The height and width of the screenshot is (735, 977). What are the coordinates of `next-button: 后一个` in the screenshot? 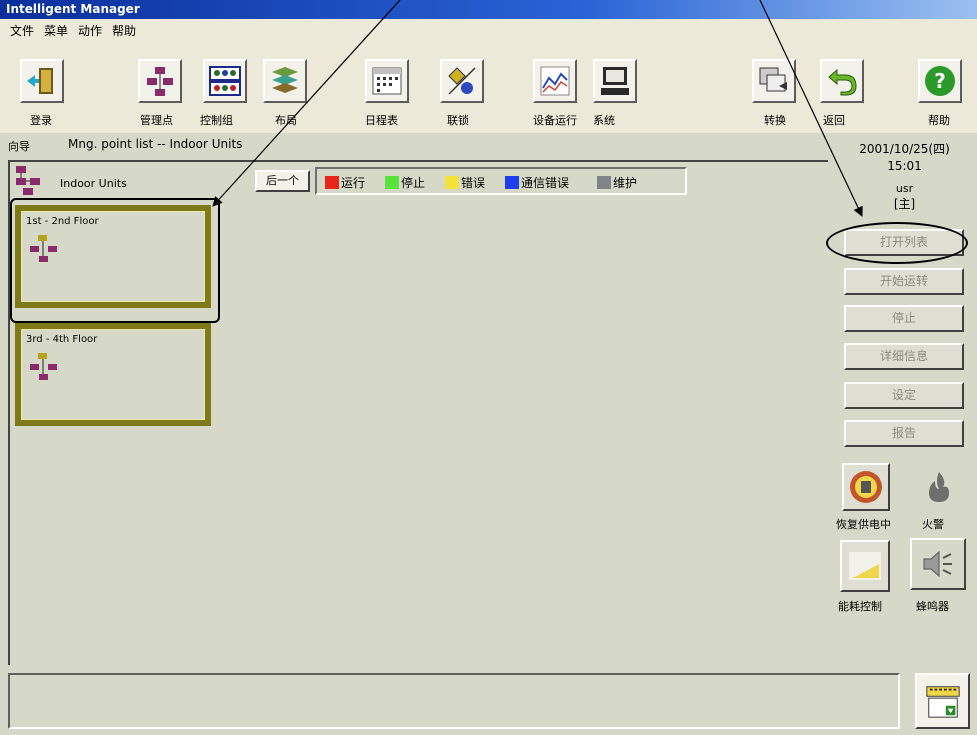 It's located at (282, 181).